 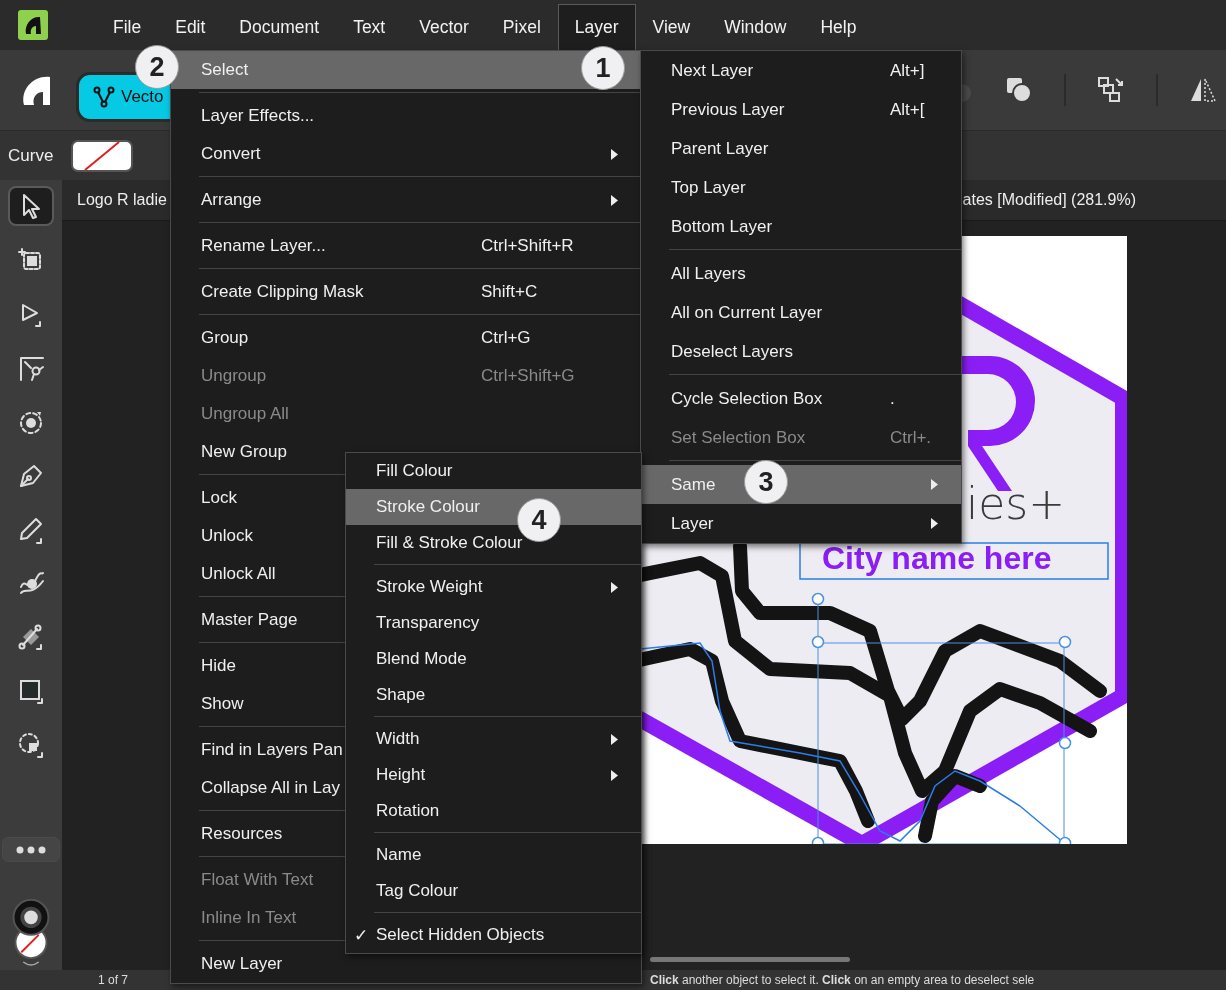 I want to click on menu-bar-item: Pixel, so click(x=521, y=27).